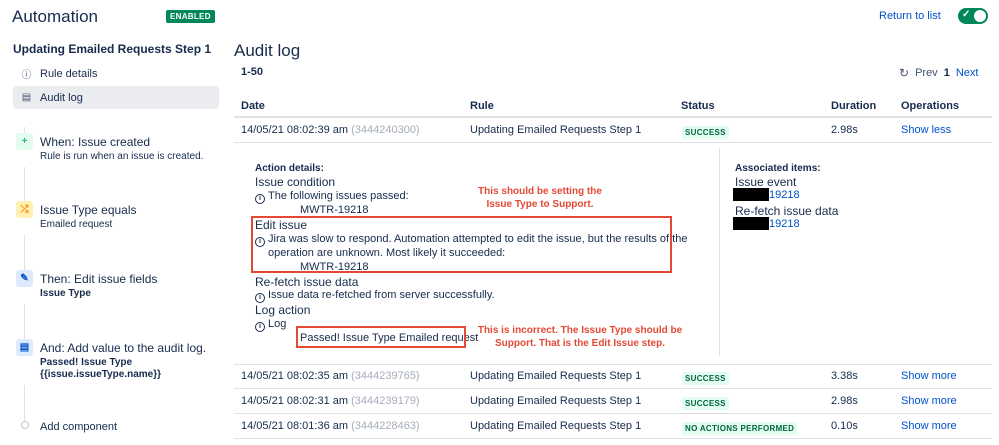 The image size is (999, 445). What do you see at coordinates (267, 50) in the screenshot?
I see `audit-log-title: Audit log` at bounding box center [267, 50].